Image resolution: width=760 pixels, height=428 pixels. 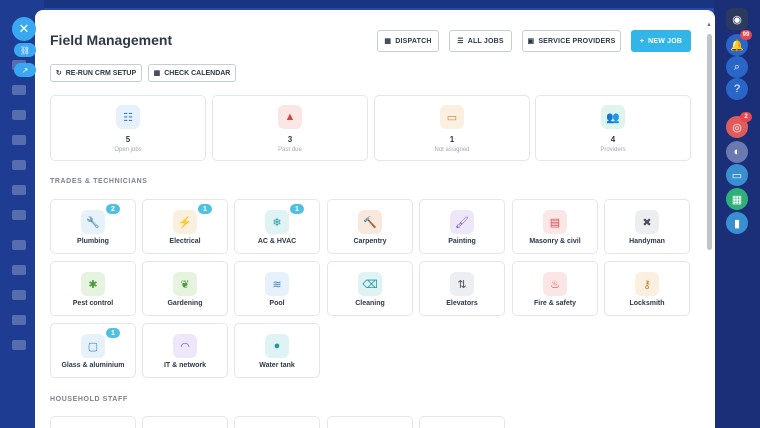 I want to click on page-title: Field Management, so click(x=111, y=40).